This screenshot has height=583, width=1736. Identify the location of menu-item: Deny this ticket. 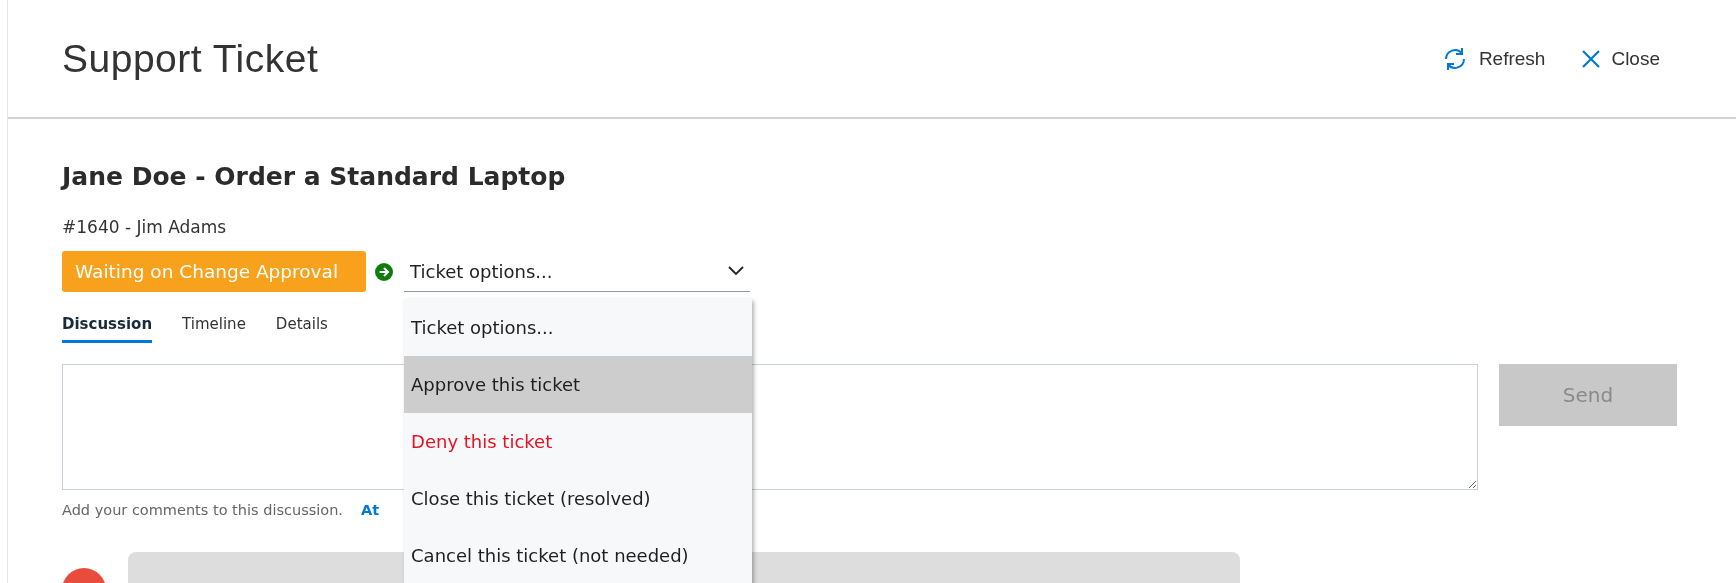
(578, 441).